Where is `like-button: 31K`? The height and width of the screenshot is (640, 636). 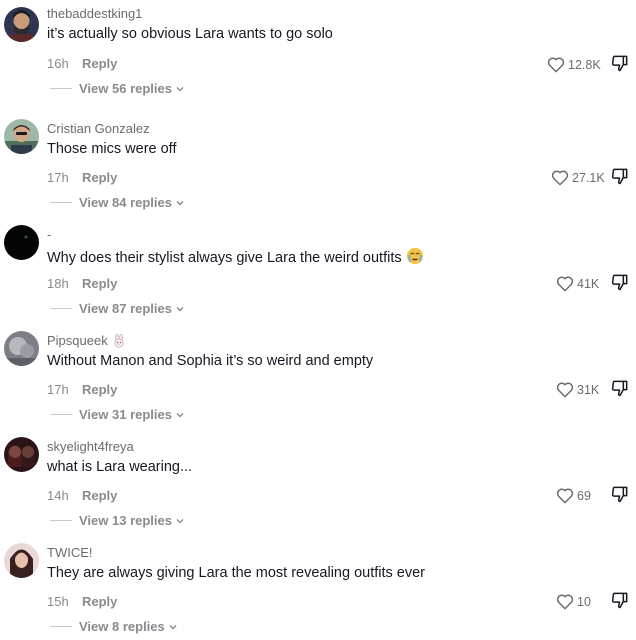 like-button: 31K is located at coordinates (577, 389).